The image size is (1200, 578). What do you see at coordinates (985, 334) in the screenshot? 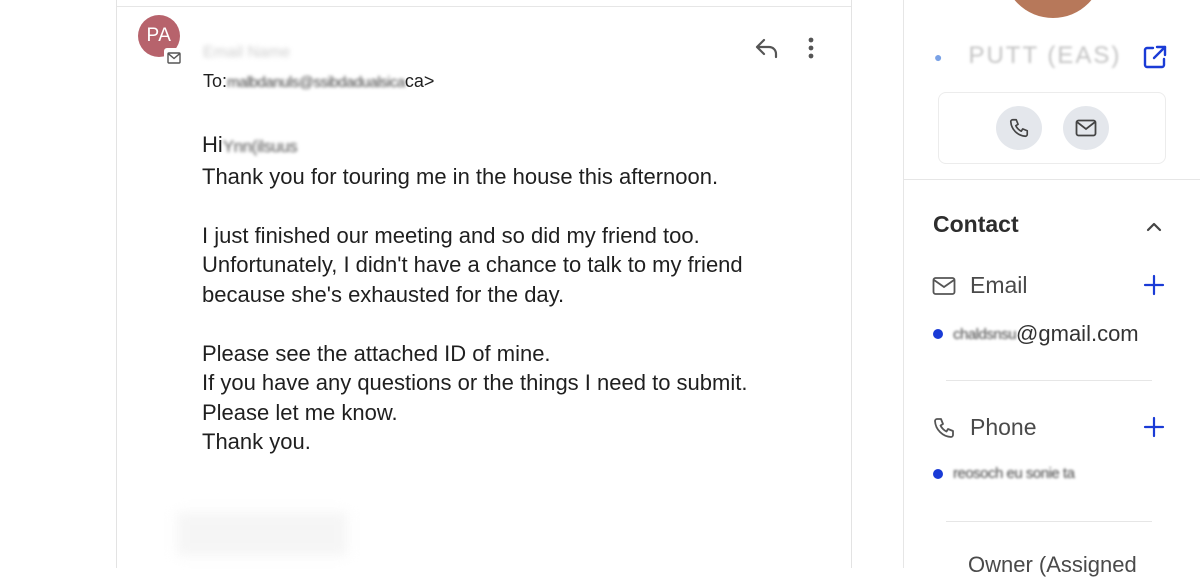
I see `email-user-redacted: chaldsnsu` at bounding box center [985, 334].